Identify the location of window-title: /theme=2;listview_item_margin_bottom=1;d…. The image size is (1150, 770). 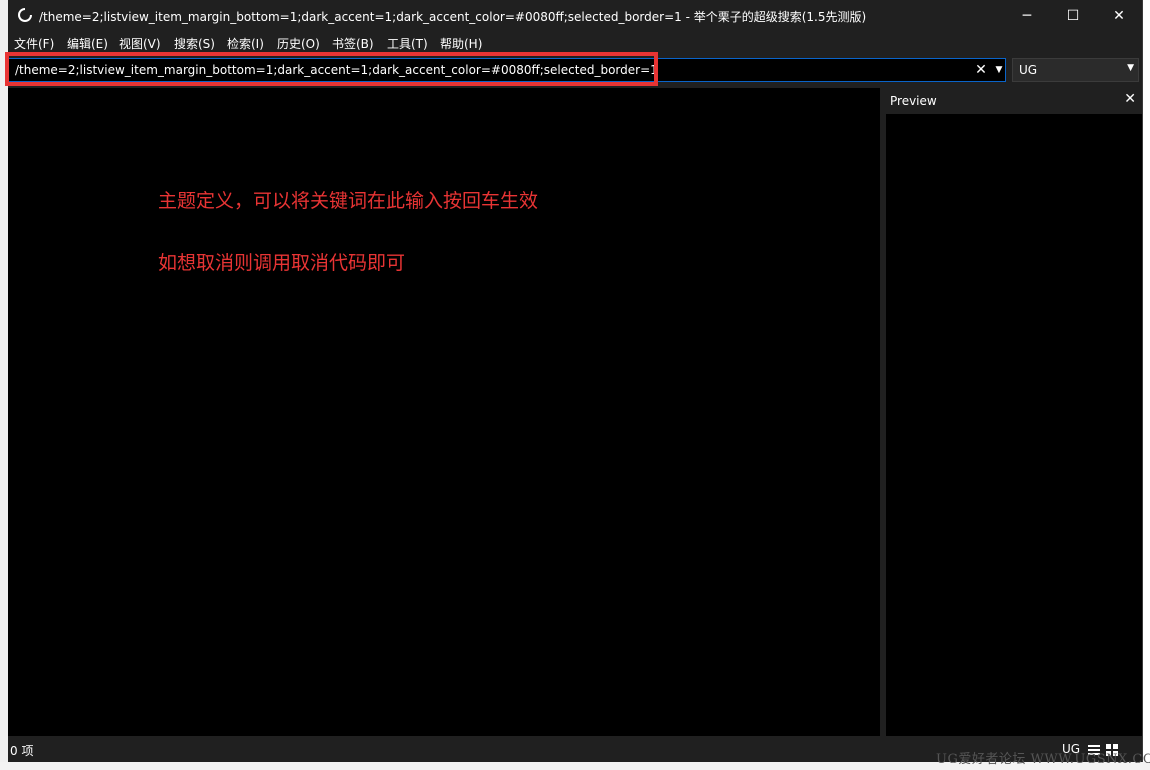
(453, 17).